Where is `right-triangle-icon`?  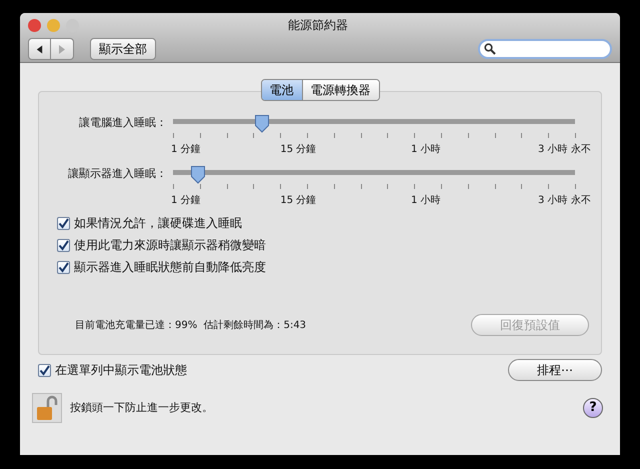
right-triangle-icon is located at coordinates (62, 49).